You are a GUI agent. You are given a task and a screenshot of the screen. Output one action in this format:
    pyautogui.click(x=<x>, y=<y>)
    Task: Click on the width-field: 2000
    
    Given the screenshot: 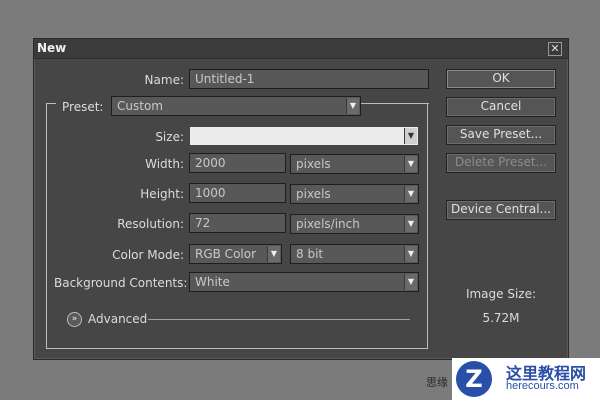 What is the action you would take?
    pyautogui.click(x=237, y=163)
    